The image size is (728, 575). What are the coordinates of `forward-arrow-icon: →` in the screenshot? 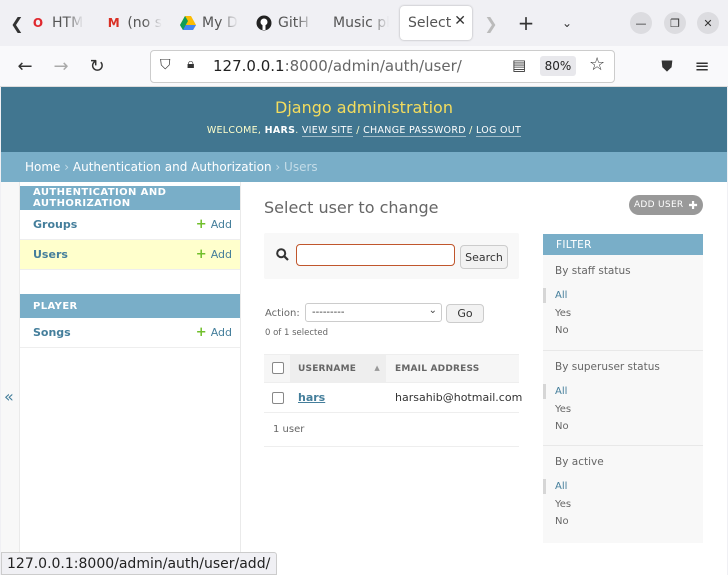 It's located at (61, 66).